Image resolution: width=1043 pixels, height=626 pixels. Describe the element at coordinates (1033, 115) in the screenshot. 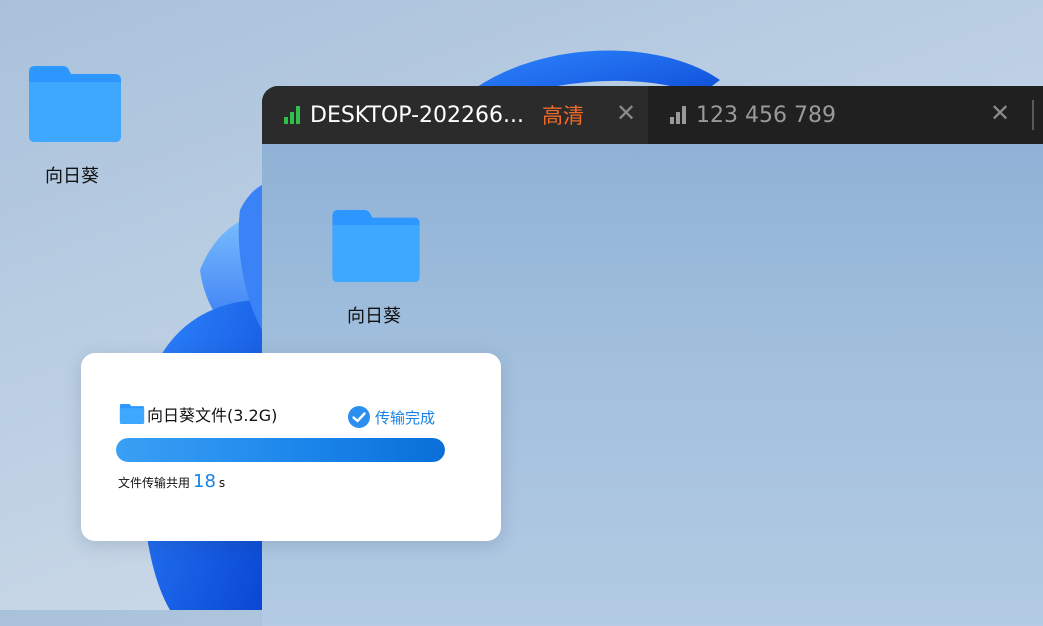

I see `tab-divider` at that location.